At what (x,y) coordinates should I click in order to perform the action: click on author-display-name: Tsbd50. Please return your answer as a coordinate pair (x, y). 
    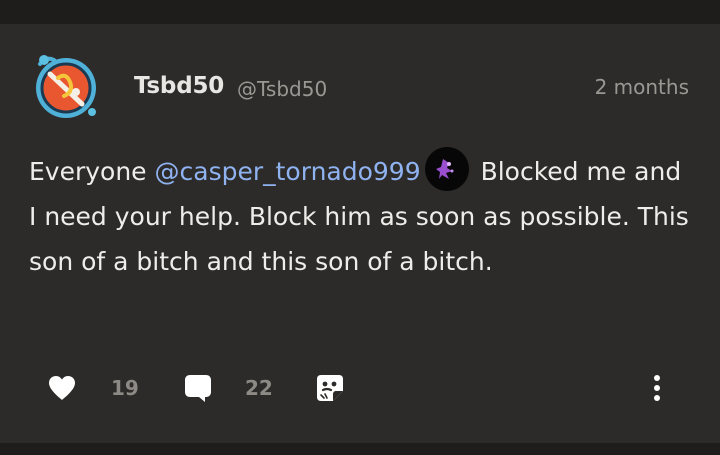
    Looking at the image, I should click on (179, 86).